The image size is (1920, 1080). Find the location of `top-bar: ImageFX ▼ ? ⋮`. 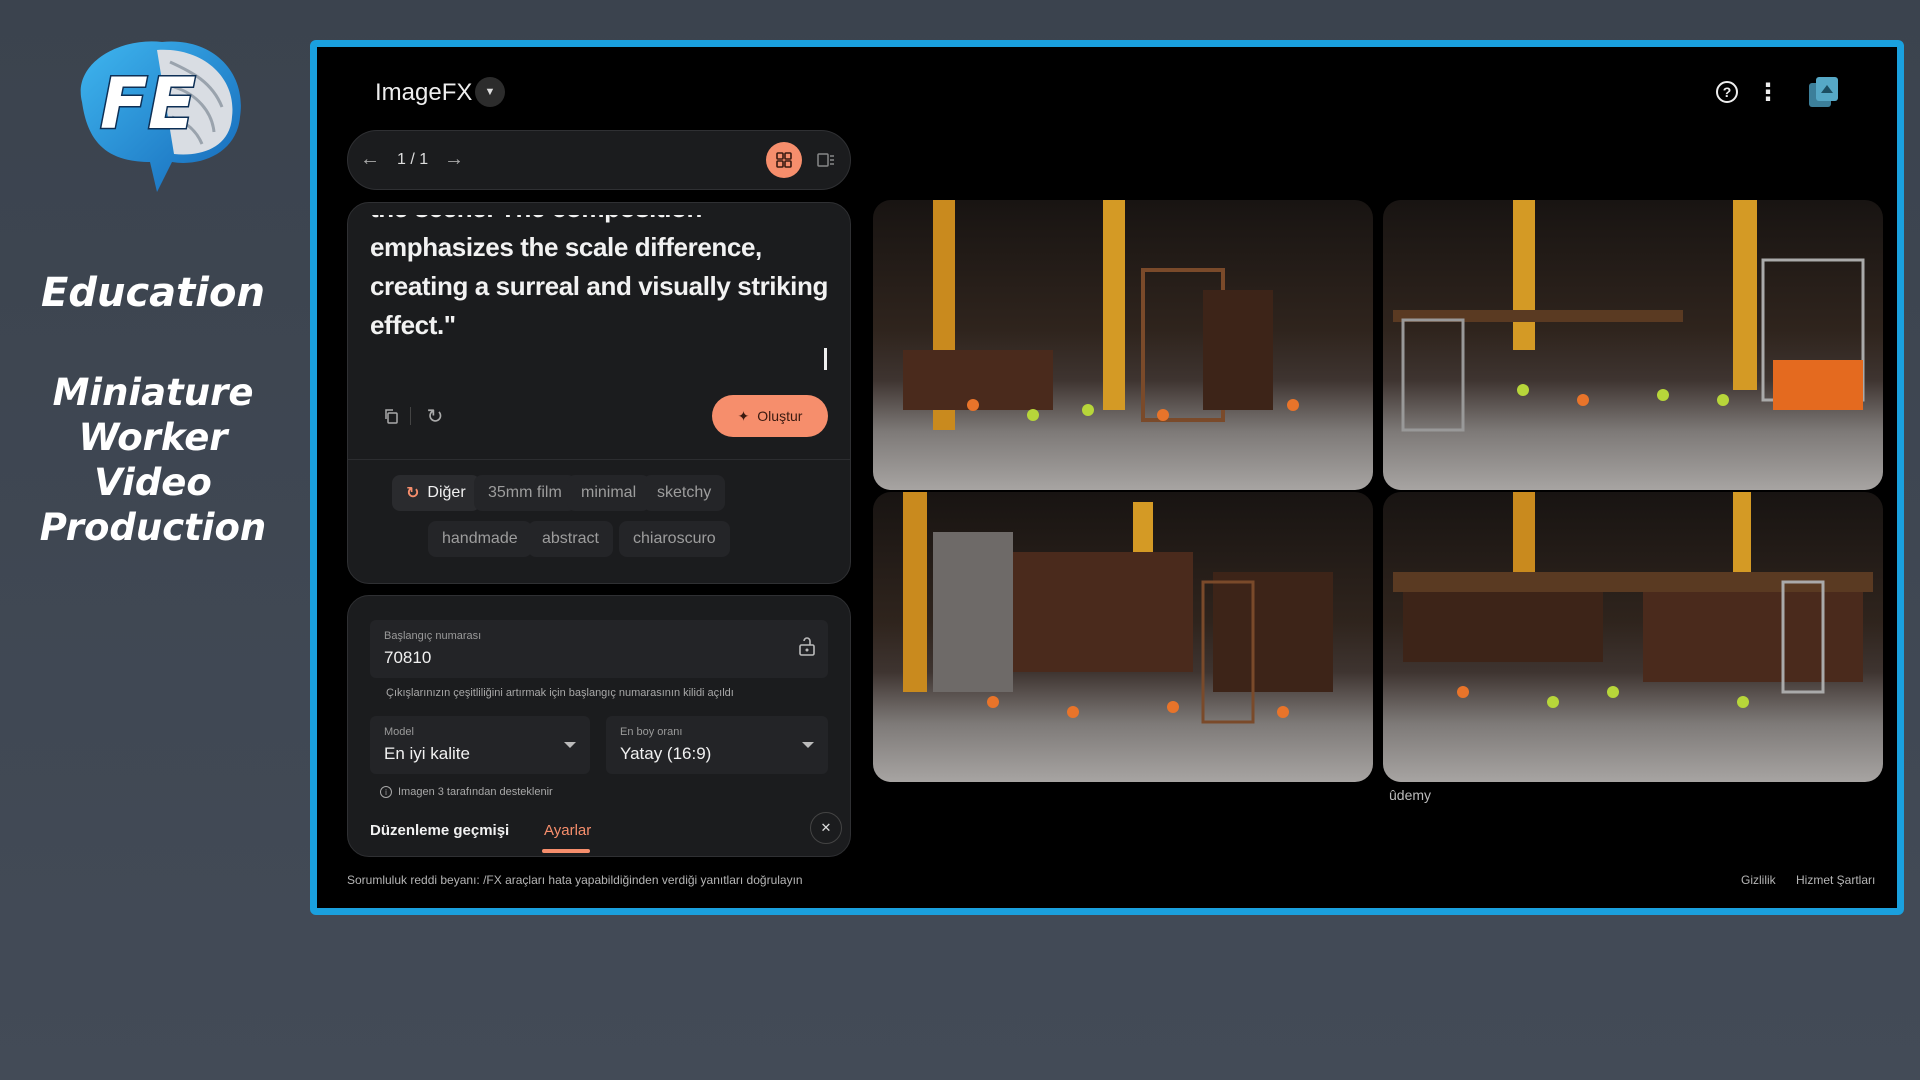

top-bar: ImageFX ▼ ? ⋮ is located at coordinates (1107, 92).